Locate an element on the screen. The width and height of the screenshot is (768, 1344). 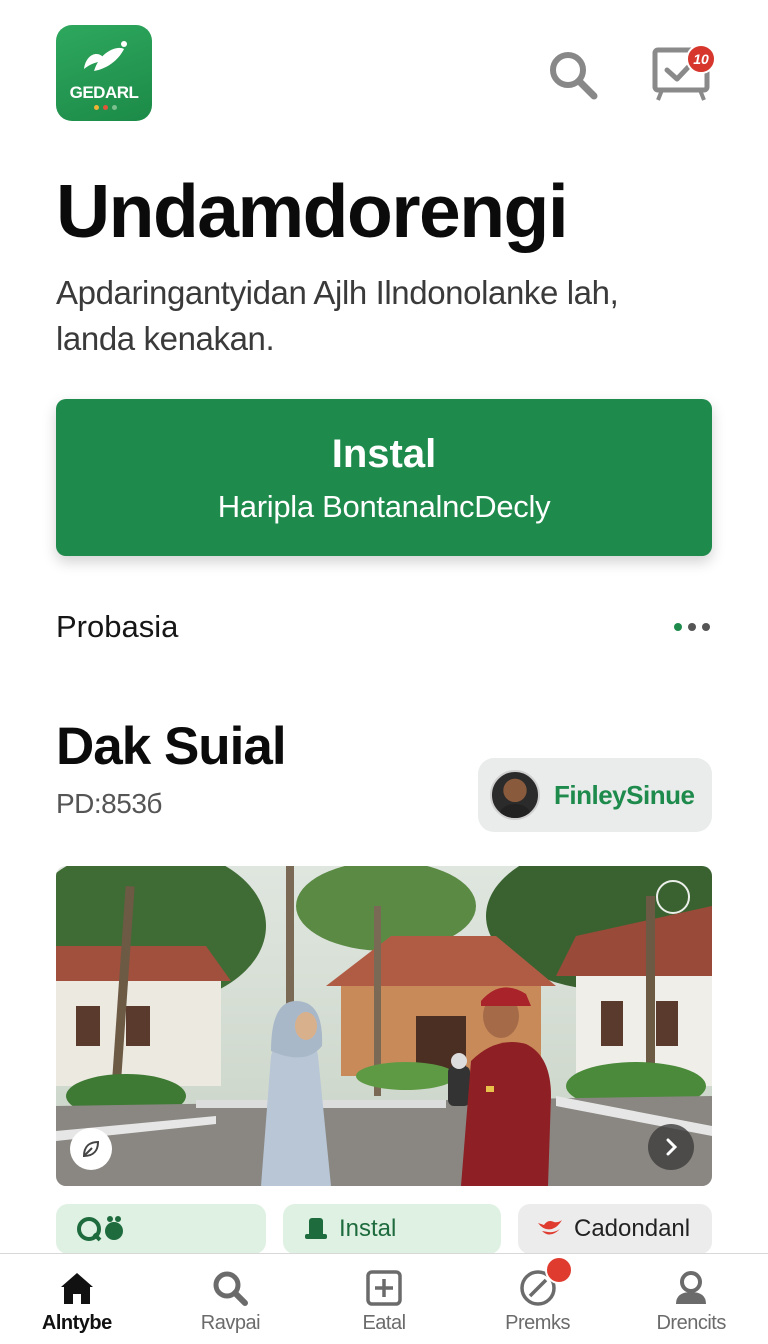
leaf-icon is located at coordinates (91, 1149).